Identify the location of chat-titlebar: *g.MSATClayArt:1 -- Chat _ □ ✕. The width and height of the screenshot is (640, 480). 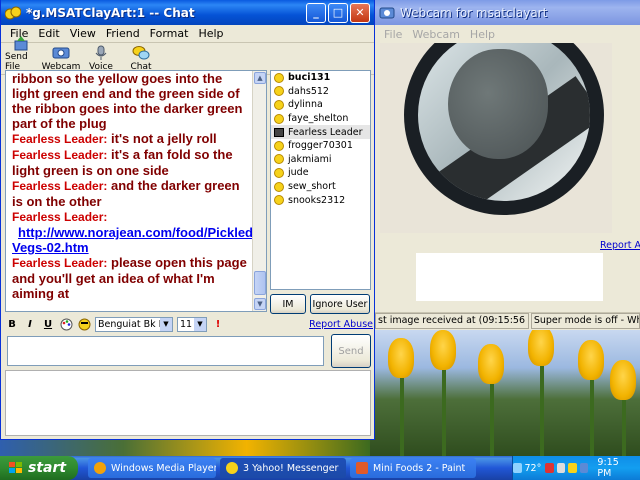
(187, 12).